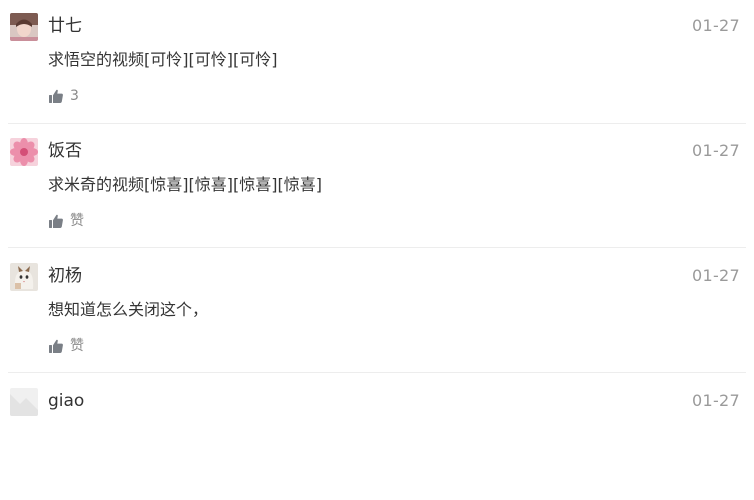  I want to click on avatar-photo-icon, so click(24, 27).